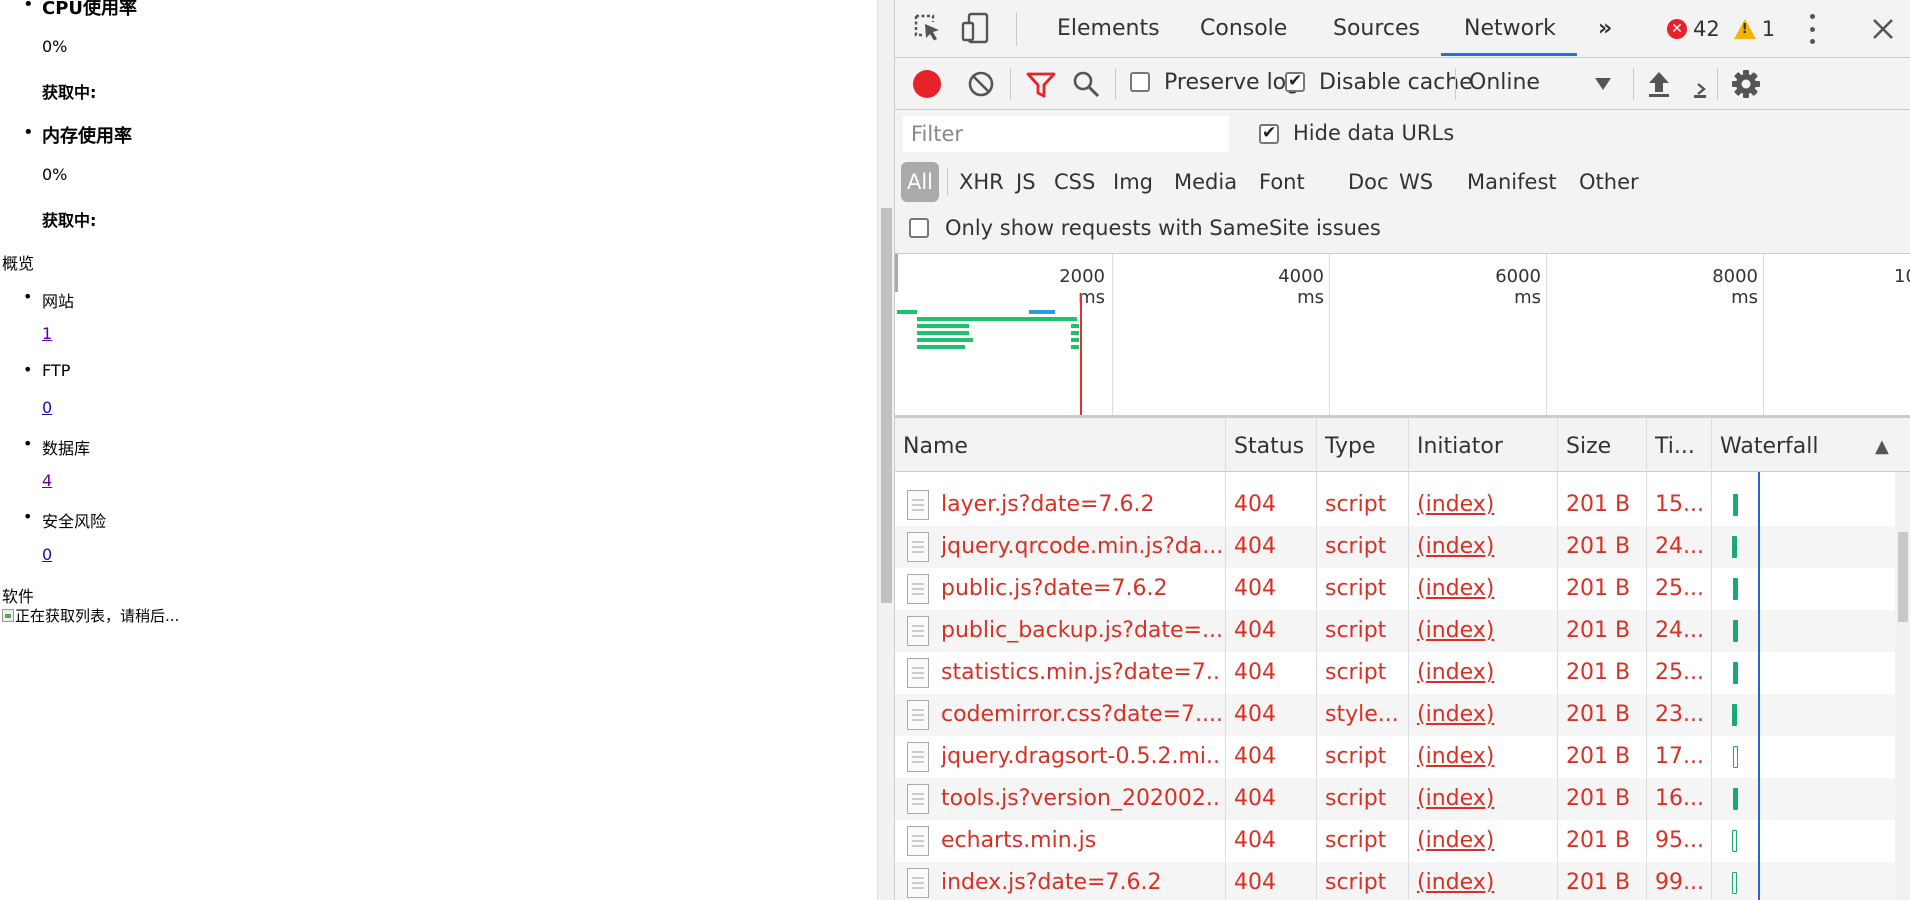 This screenshot has height=900, width=1910. I want to click on search-icon, so click(1086, 84).